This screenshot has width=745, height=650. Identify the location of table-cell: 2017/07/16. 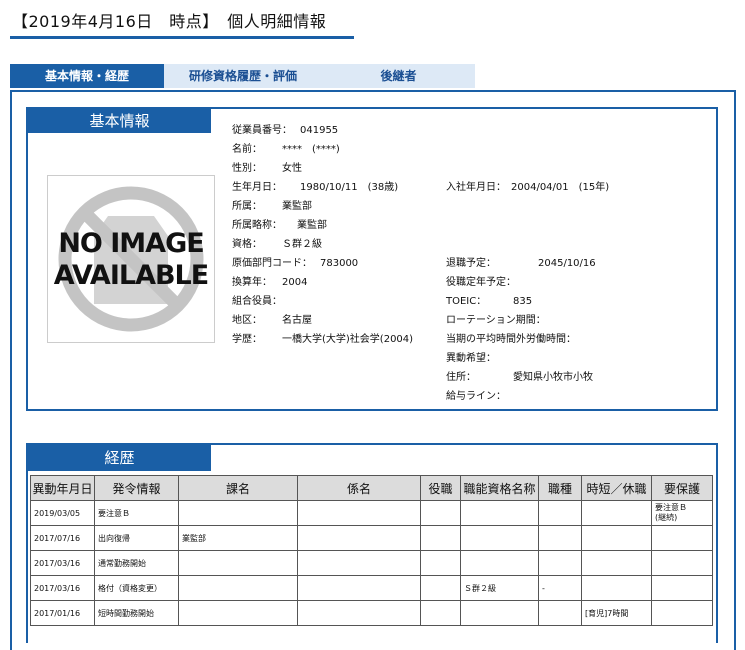
(62, 538).